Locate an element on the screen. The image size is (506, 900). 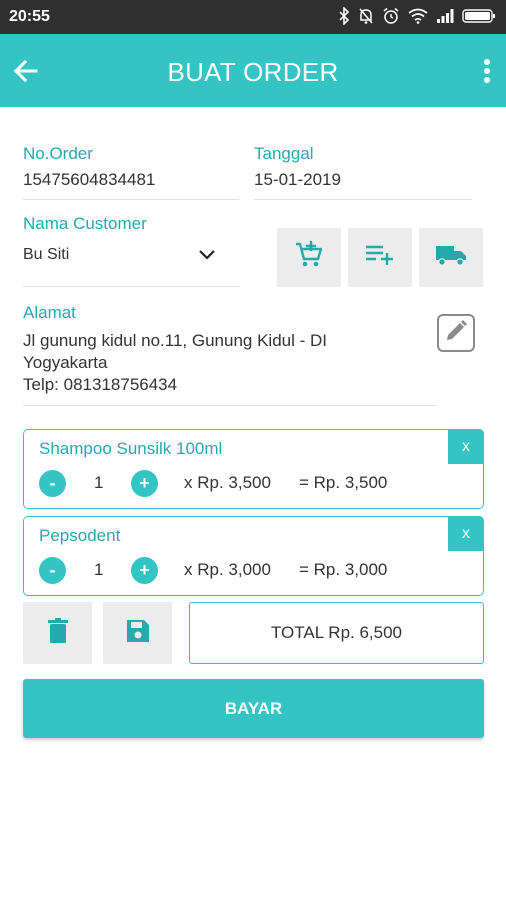
delete-order-button is located at coordinates (57, 633).